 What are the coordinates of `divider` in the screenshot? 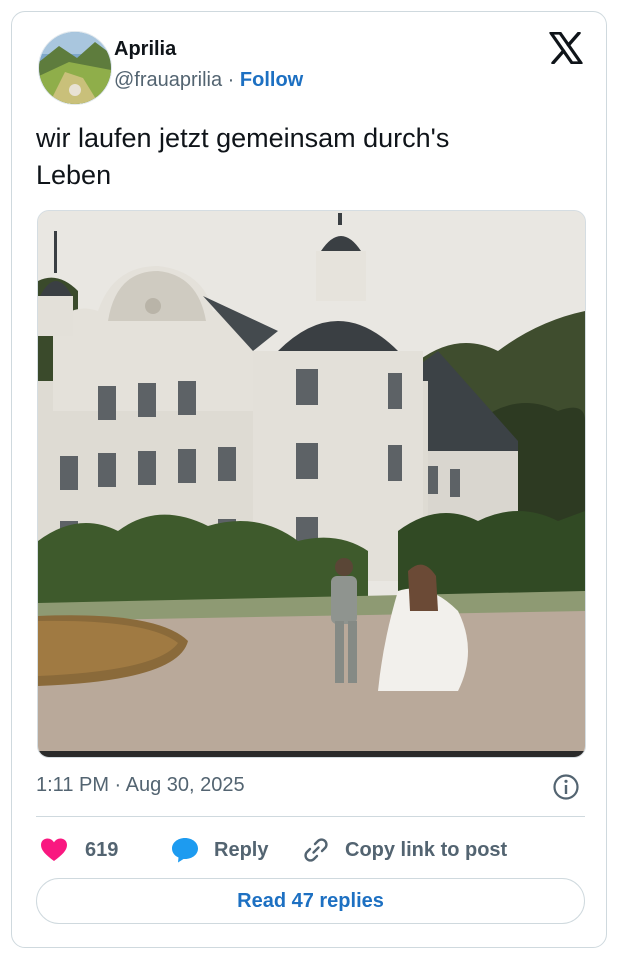 It's located at (310, 816).